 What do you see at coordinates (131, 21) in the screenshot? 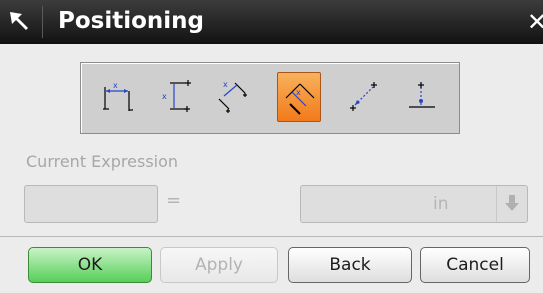
I see `dialog-title: Positioning` at bounding box center [131, 21].